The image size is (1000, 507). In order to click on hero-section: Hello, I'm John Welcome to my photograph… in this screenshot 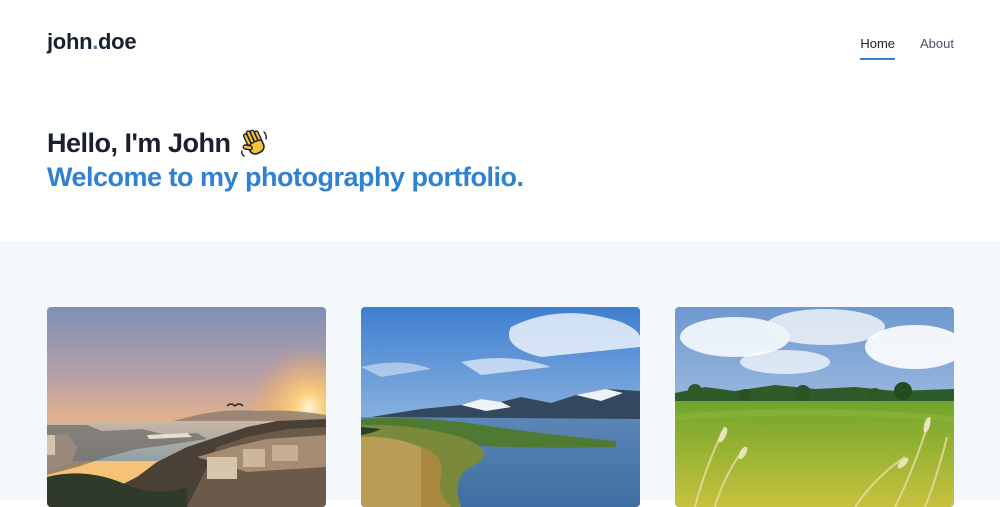, I will do `click(285, 160)`.